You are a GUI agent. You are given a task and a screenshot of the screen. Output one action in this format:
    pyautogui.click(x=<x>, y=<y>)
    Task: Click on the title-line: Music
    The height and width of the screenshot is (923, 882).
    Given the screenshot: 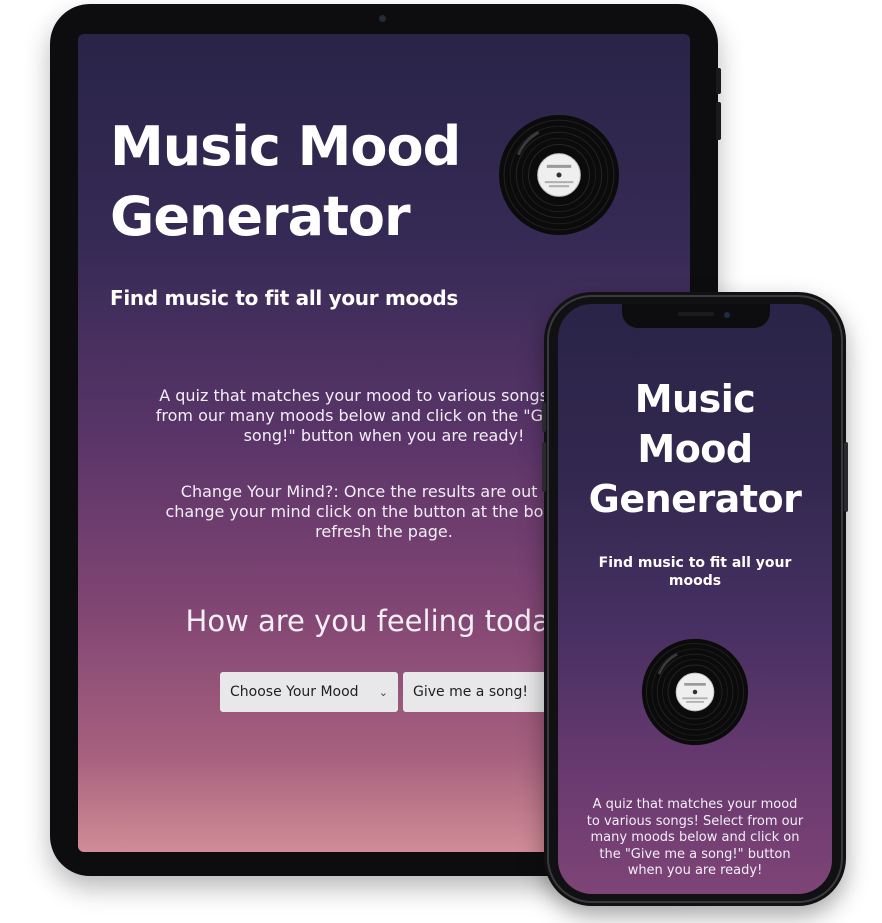 What is the action you would take?
    pyautogui.click(x=695, y=399)
    